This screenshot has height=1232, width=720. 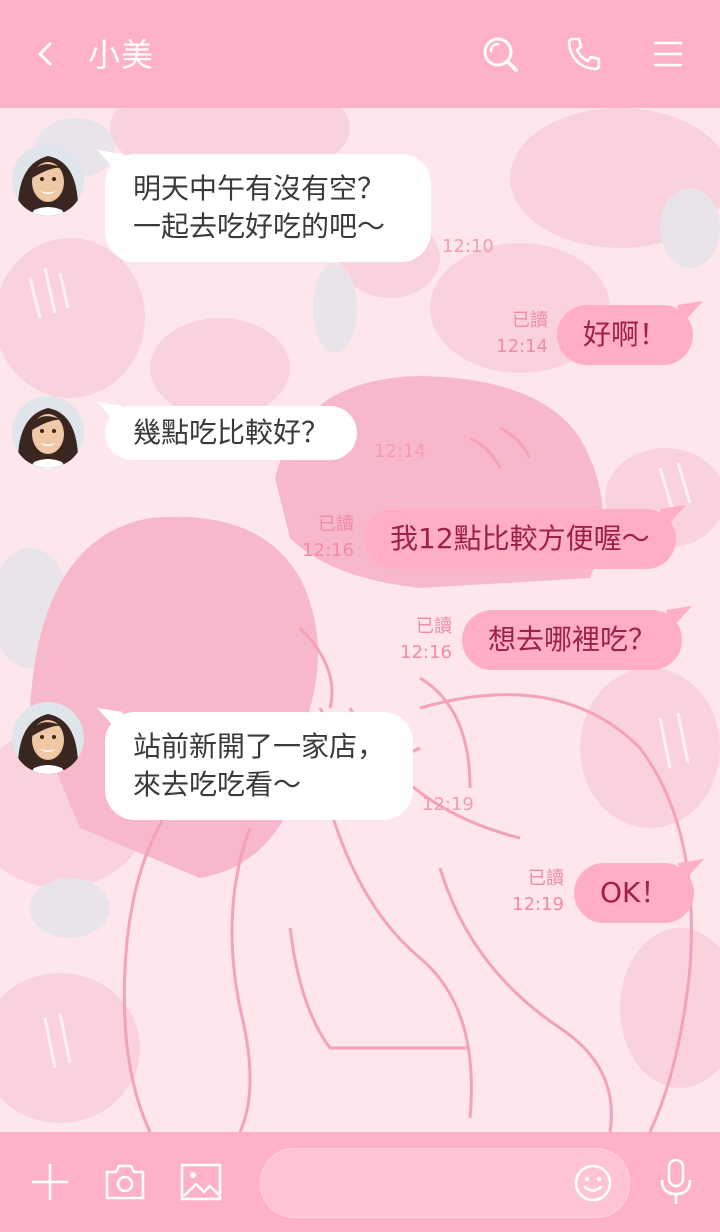 I want to click on image-icon, so click(x=201, y=1182).